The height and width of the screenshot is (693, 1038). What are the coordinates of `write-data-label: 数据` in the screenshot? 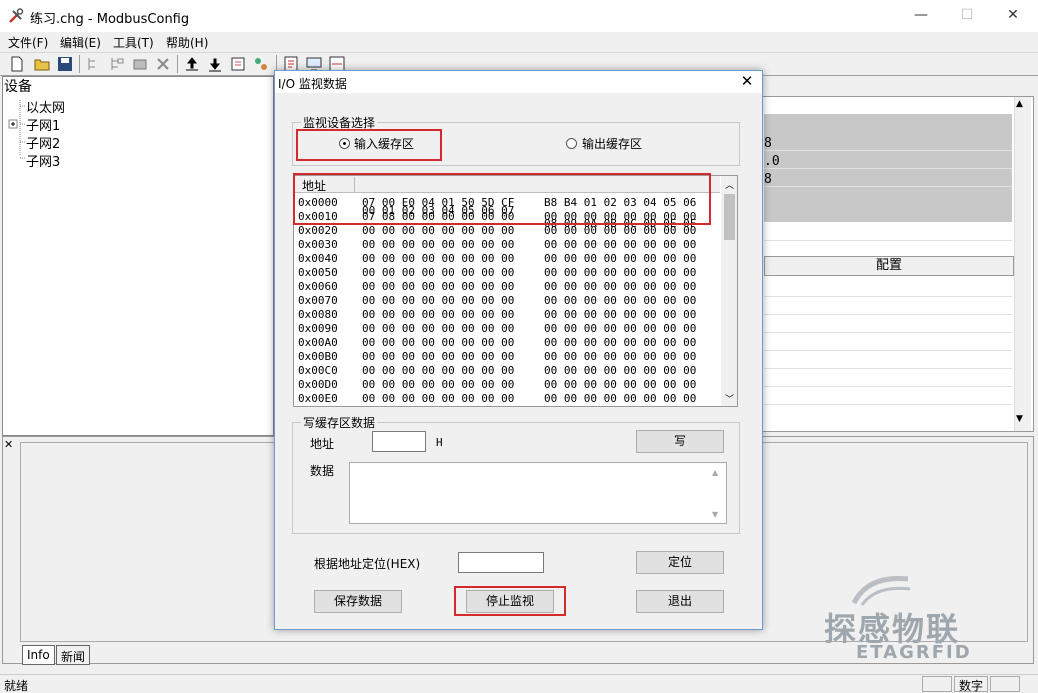 It's located at (322, 471).